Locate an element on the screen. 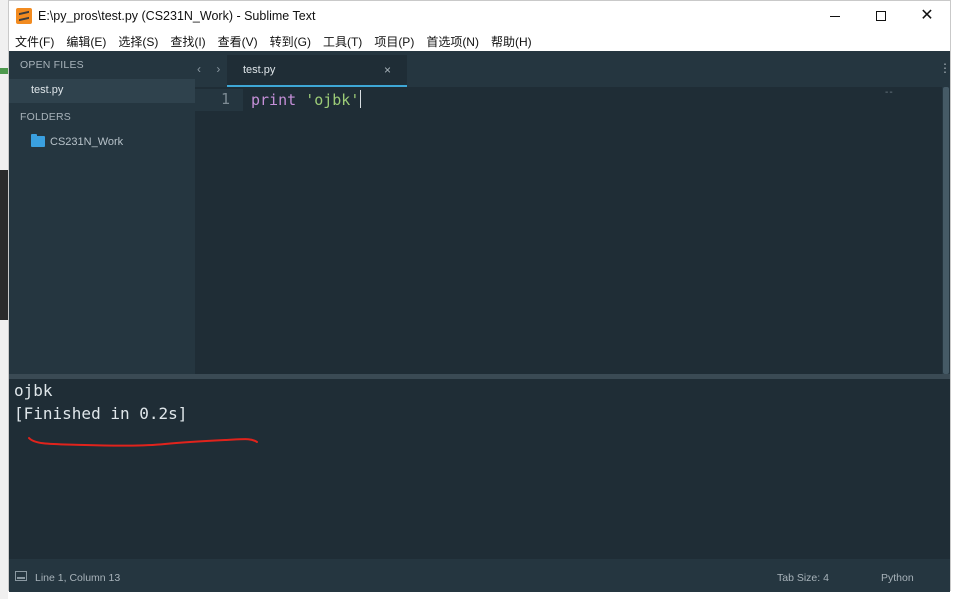 This screenshot has height=599, width=959. open-file-label: test.py is located at coordinates (47, 90).